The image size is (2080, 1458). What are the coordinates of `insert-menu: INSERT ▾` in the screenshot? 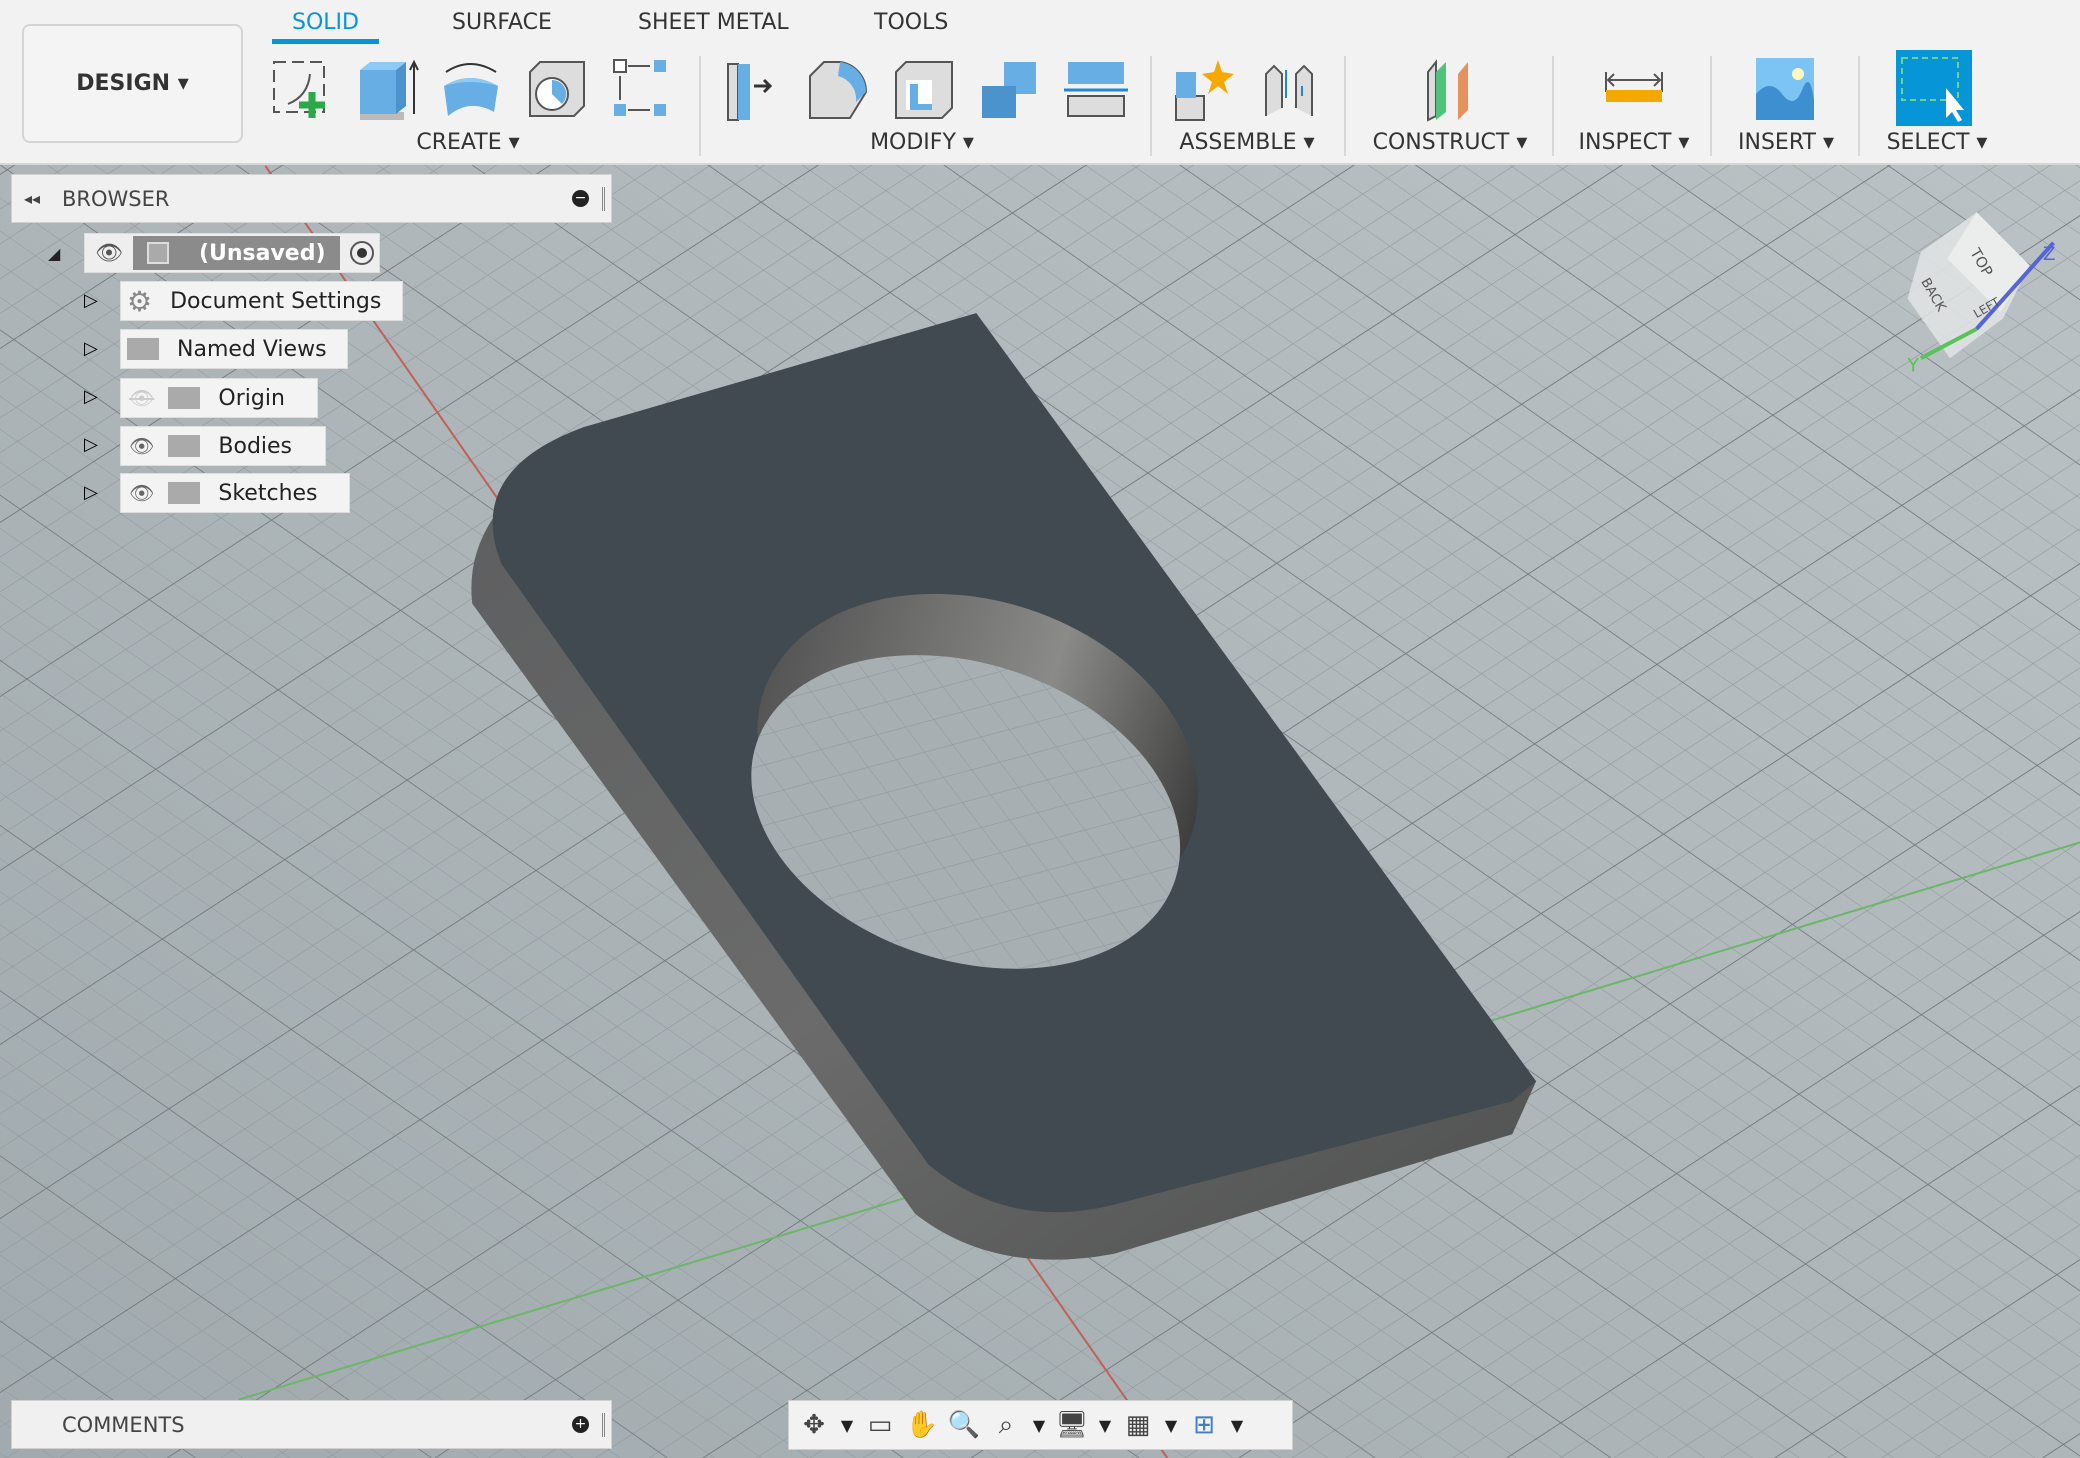 It's located at (1786, 142).